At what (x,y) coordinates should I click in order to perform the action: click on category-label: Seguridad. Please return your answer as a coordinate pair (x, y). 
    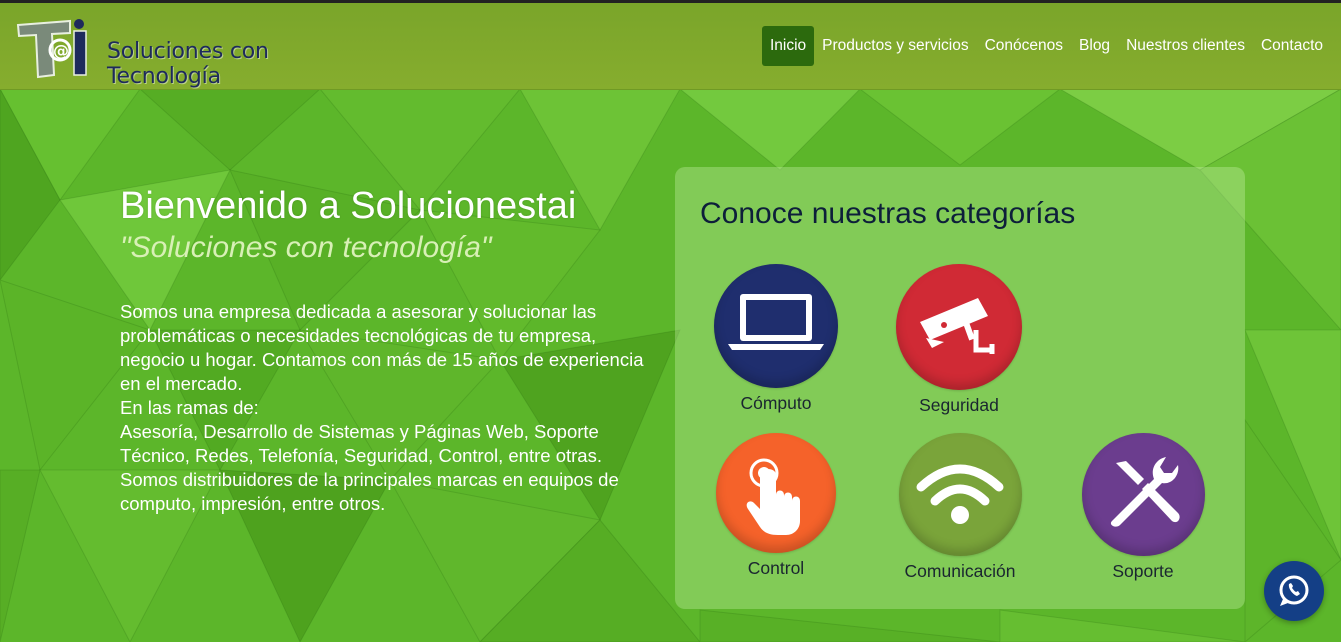
    Looking at the image, I should click on (959, 405).